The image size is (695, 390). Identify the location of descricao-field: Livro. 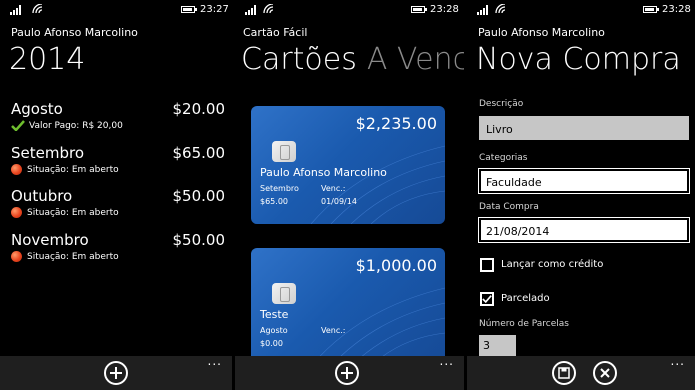
(584, 128).